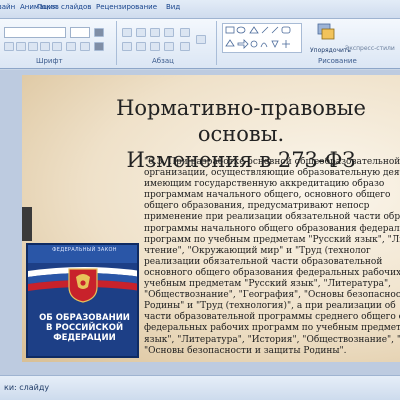 Image resolution: width=400 pixels, height=400 pixels. Describe the element at coordinates (241, 121) in the screenshot. I see `slide-title-line1: Нормативно-правовые основы.` at that location.